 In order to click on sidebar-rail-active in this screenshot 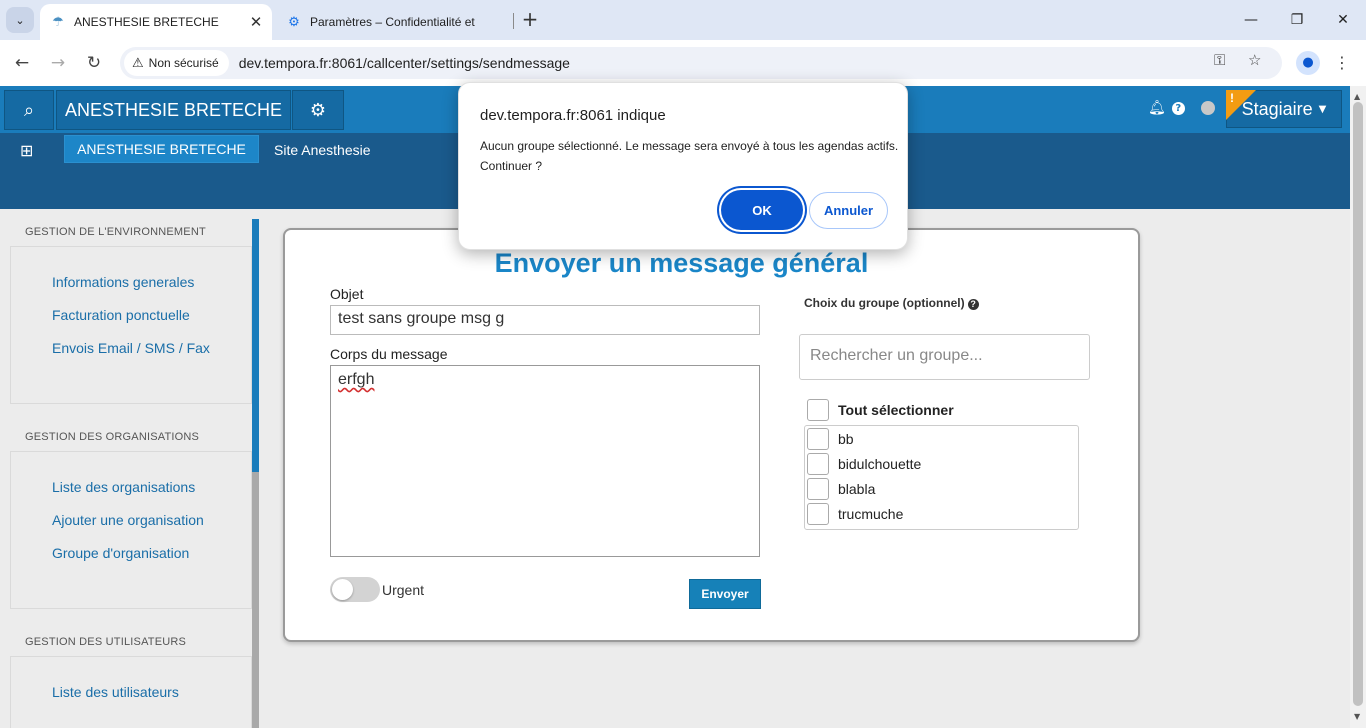, I will do `click(255, 345)`.